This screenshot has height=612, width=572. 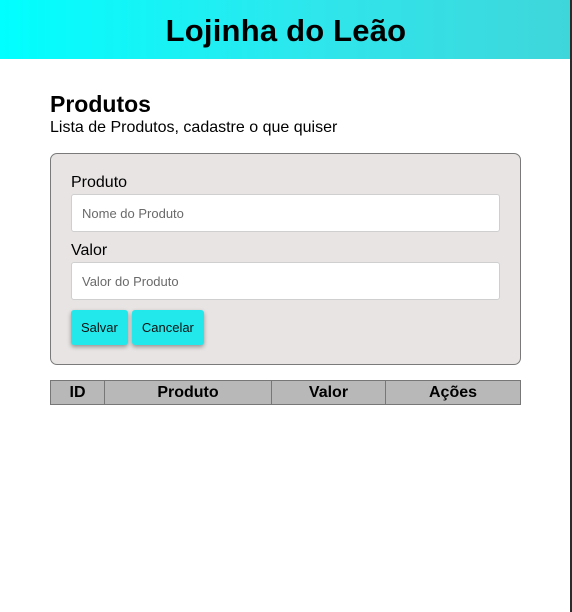 I want to click on table-header-row: ID Produto Valor Ações, so click(x=285, y=392).